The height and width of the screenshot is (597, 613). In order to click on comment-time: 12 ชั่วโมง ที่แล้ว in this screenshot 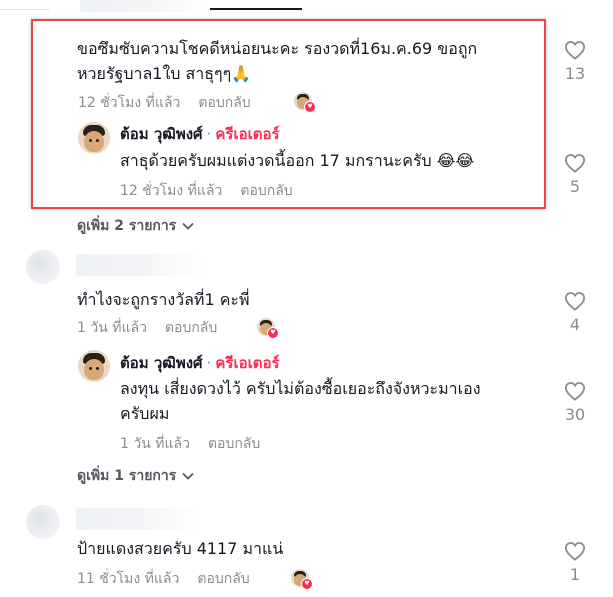, I will do `click(129, 103)`.